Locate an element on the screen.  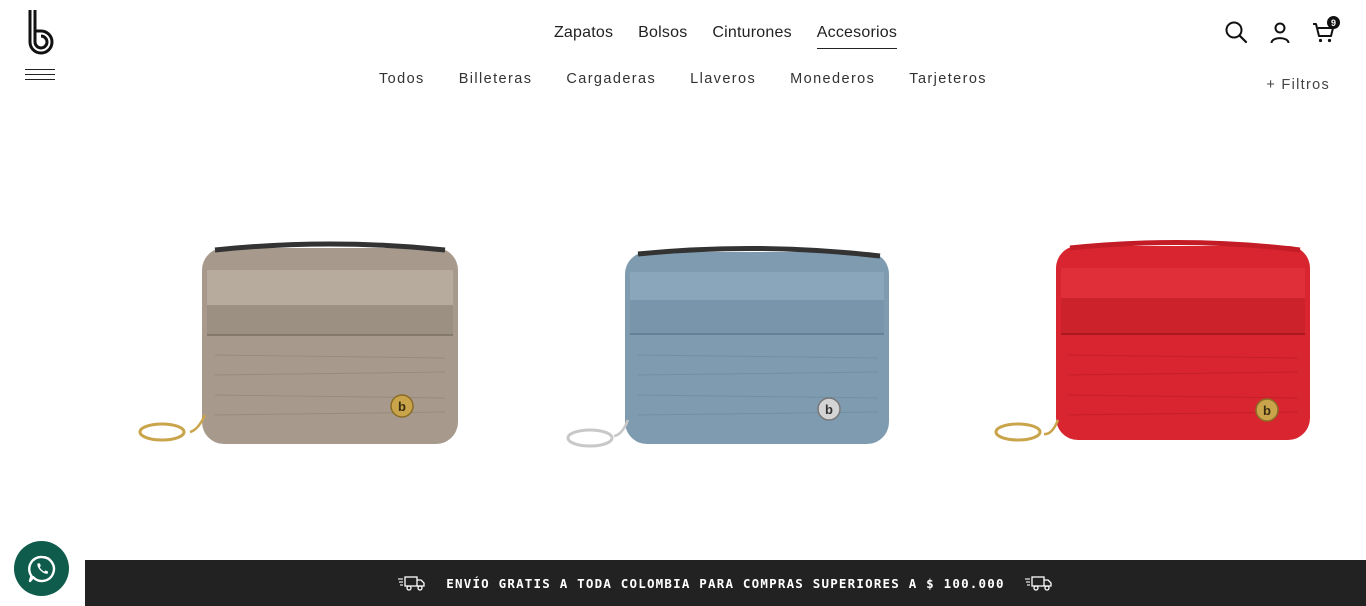
cart-count-badge: 9 is located at coordinates (1333, 22).